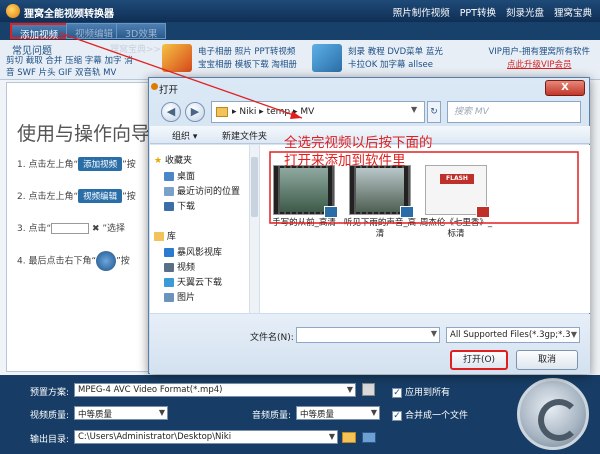 The width and height of the screenshot is (600, 454). I want to click on file-item: FLASH 周杰伦《七里香》_标清, so click(456, 202).